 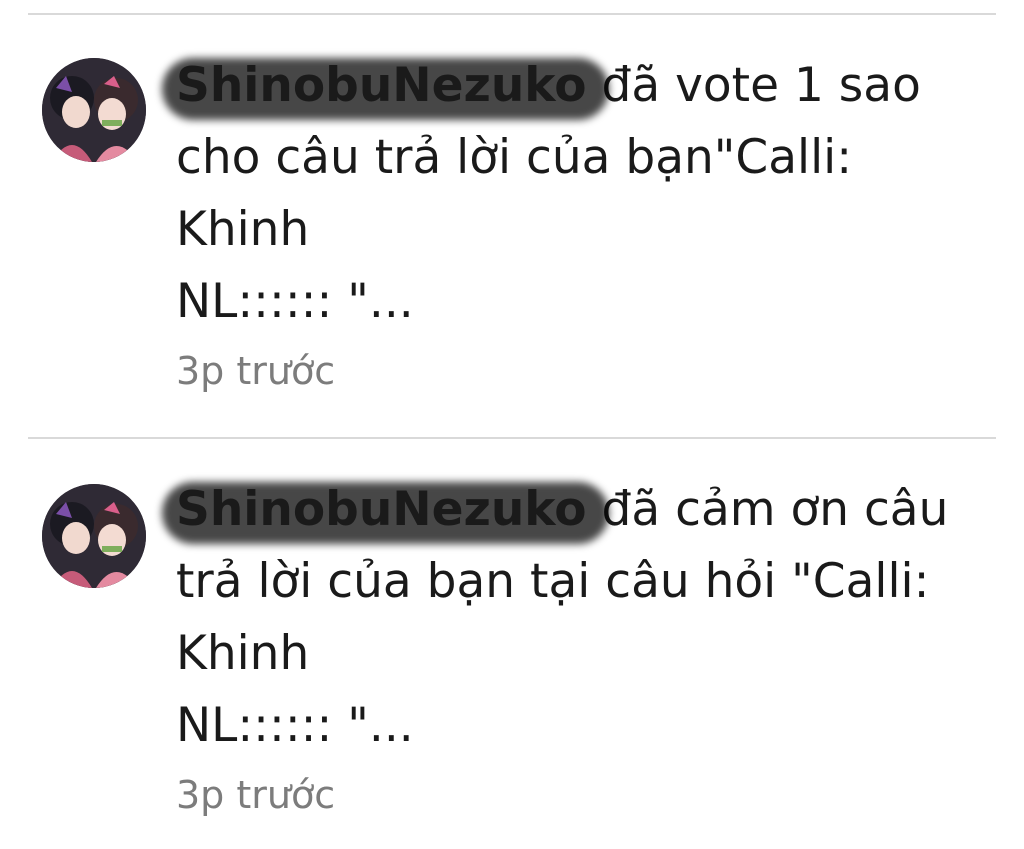 I want to click on notification-action-text: đã cảm ơn câu, so click(x=767, y=509).